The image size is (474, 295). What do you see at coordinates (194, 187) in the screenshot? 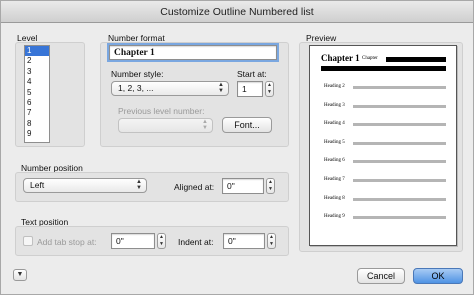
I see `aligned-at-label: Aligned at:` at bounding box center [194, 187].